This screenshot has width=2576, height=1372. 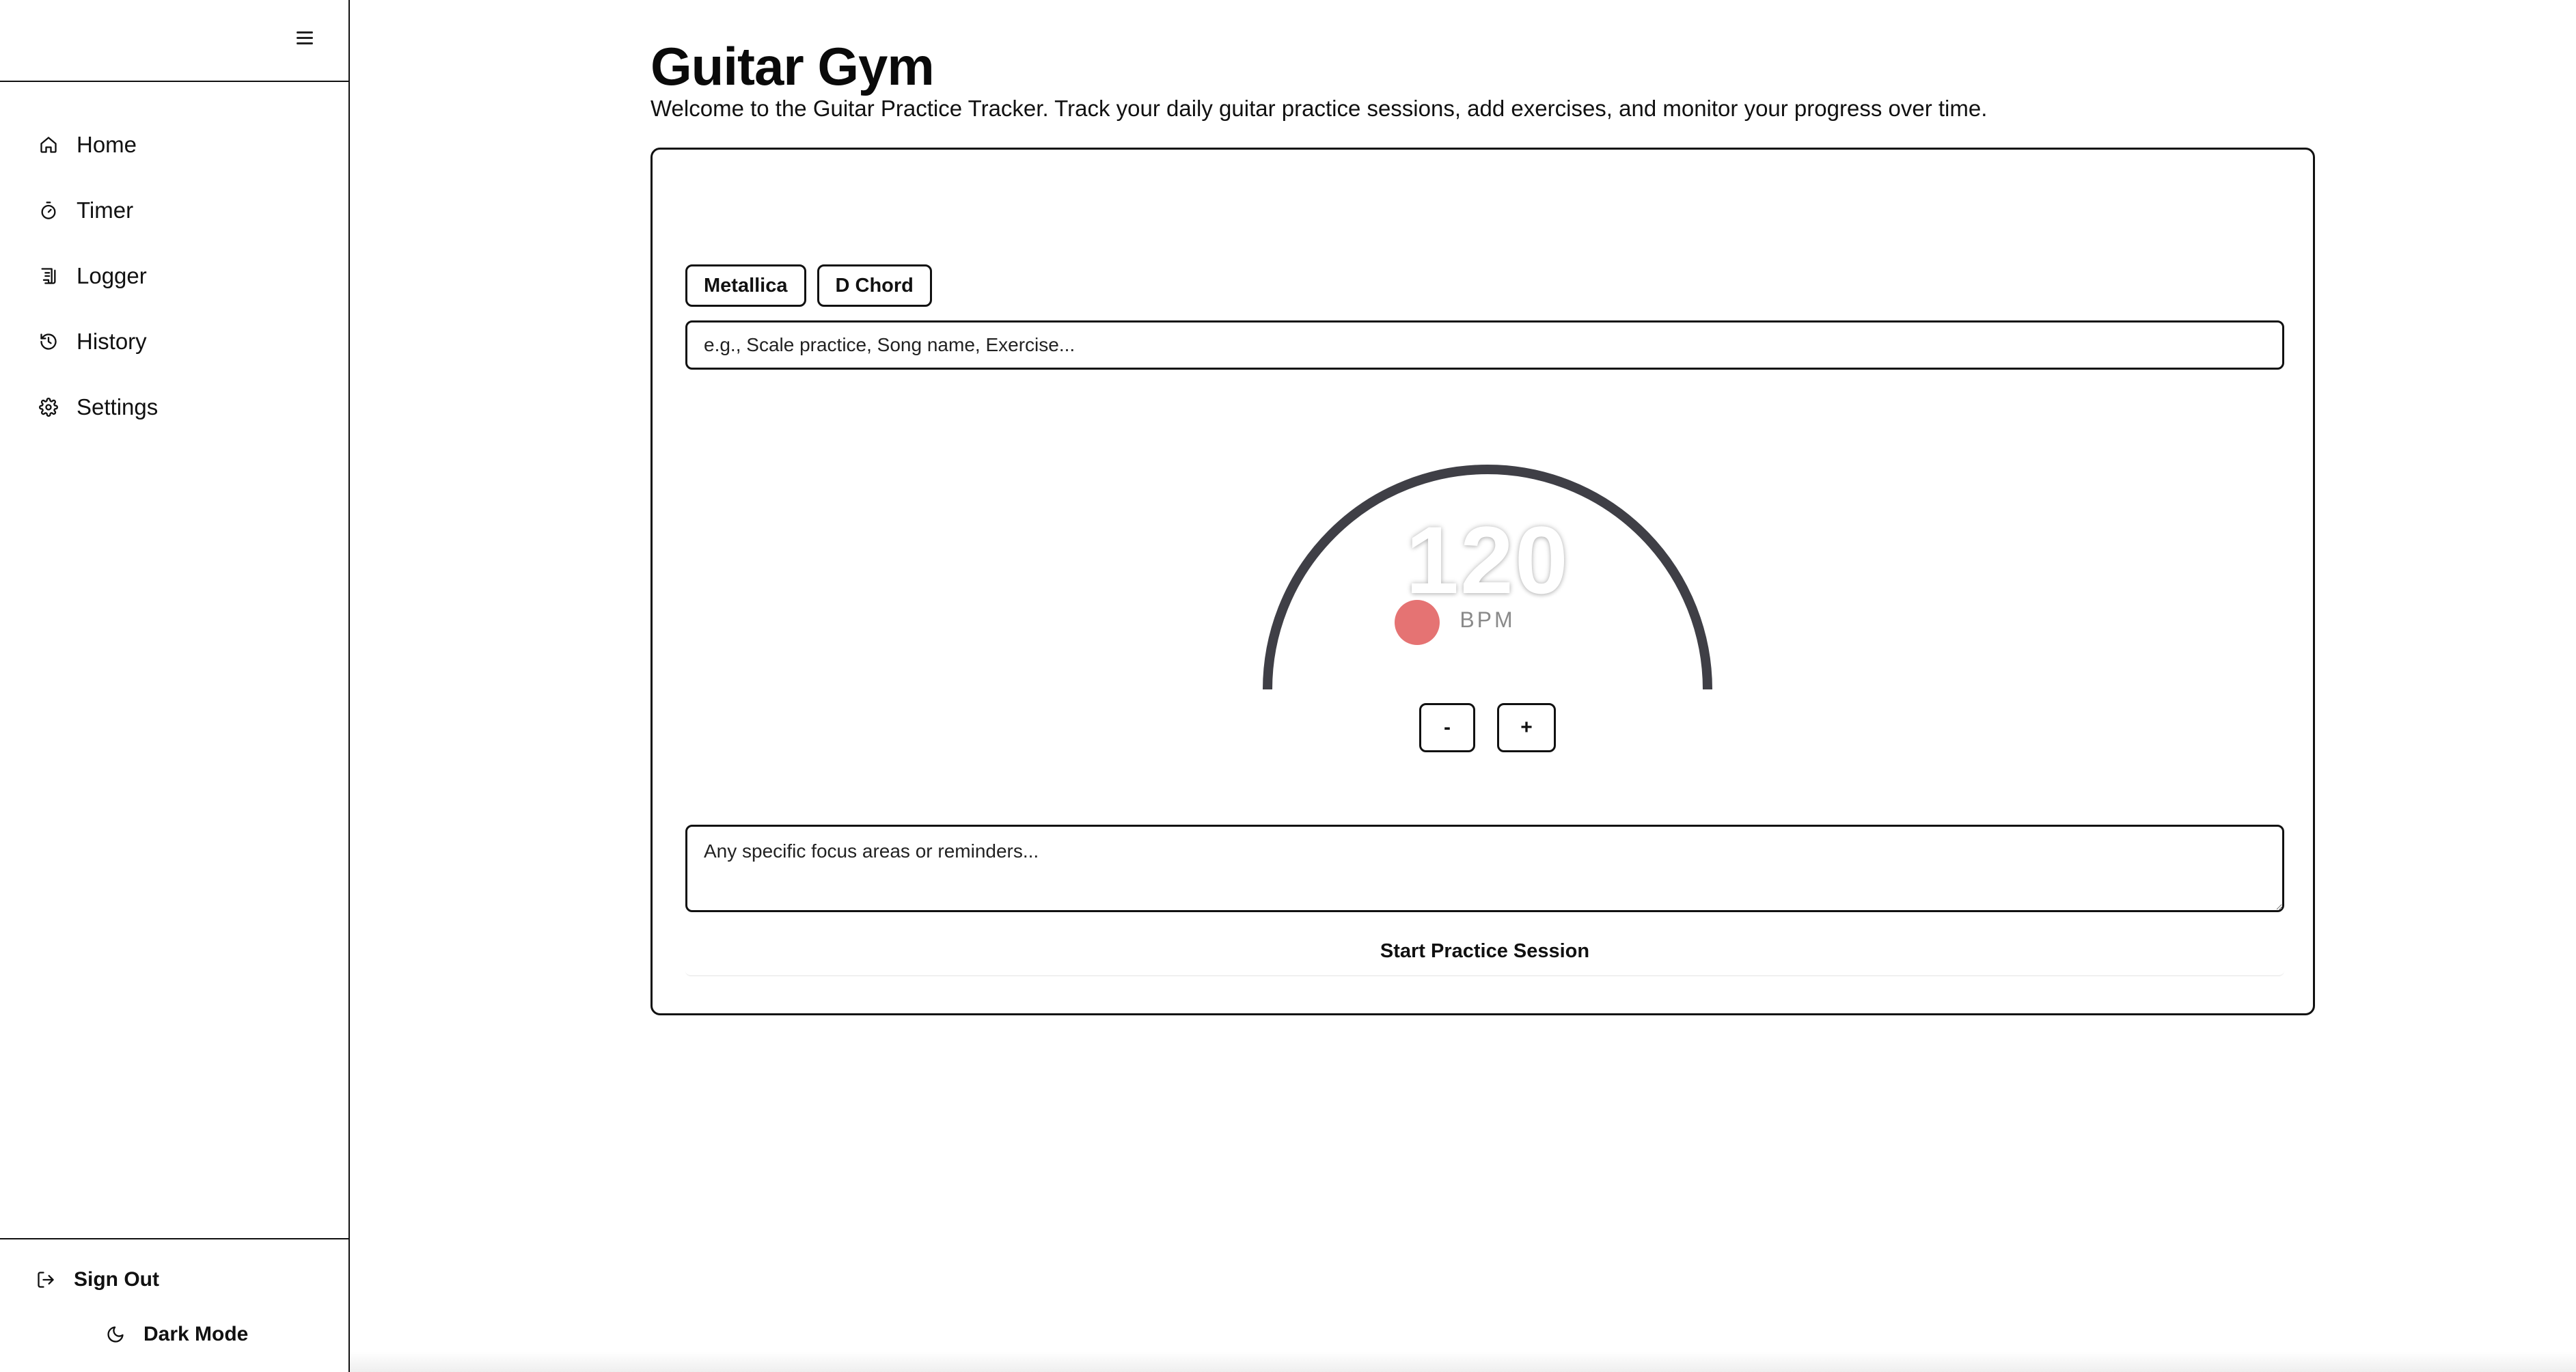 What do you see at coordinates (307, 37) in the screenshot?
I see `hamburger-icon` at bounding box center [307, 37].